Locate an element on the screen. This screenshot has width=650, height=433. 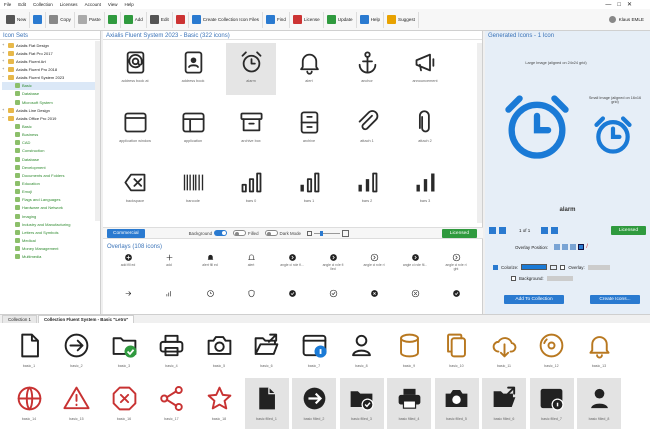
suggest-button: Suggest is located at coordinates (401, 19).